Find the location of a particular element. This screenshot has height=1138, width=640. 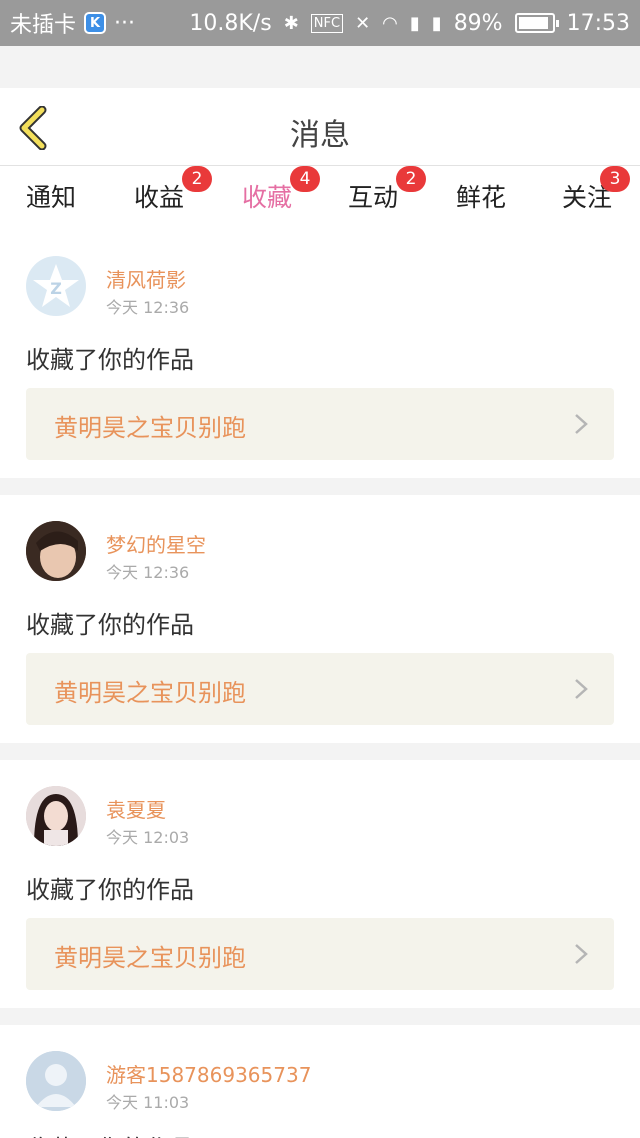

avatar: Z is located at coordinates (56, 286).